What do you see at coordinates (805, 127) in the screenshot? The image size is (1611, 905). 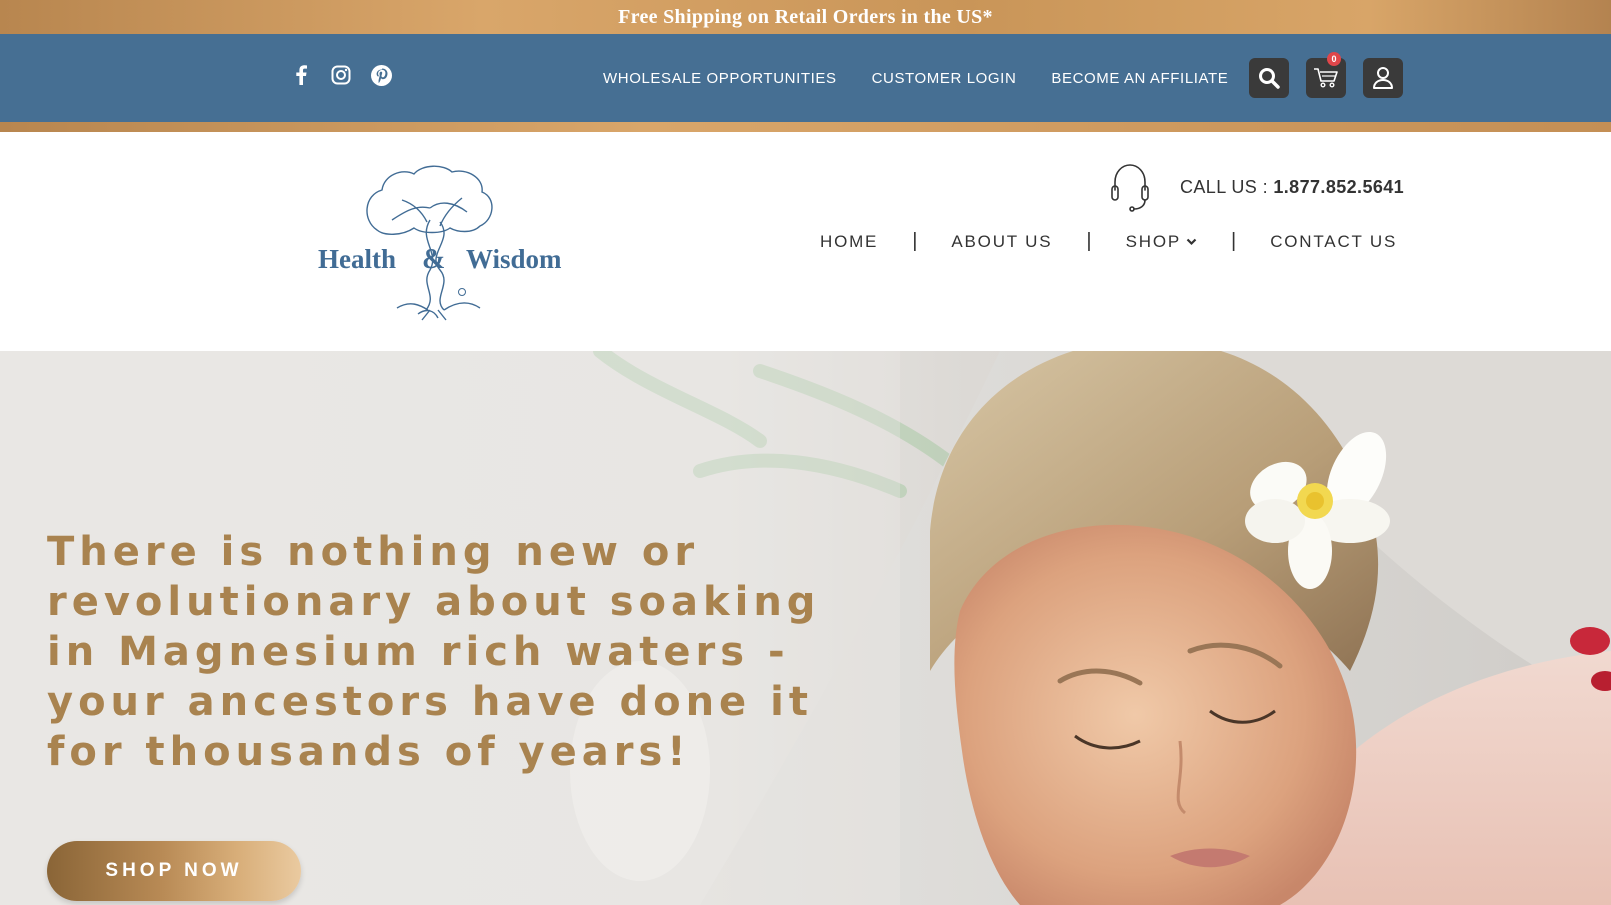 I see `top-bar-divider` at bounding box center [805, 127].